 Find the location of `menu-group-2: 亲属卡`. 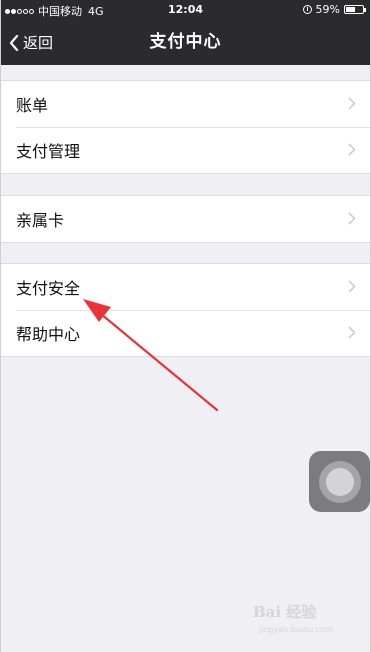

menu-group-2: 亲属卡 is located at coordinates (185, 219).